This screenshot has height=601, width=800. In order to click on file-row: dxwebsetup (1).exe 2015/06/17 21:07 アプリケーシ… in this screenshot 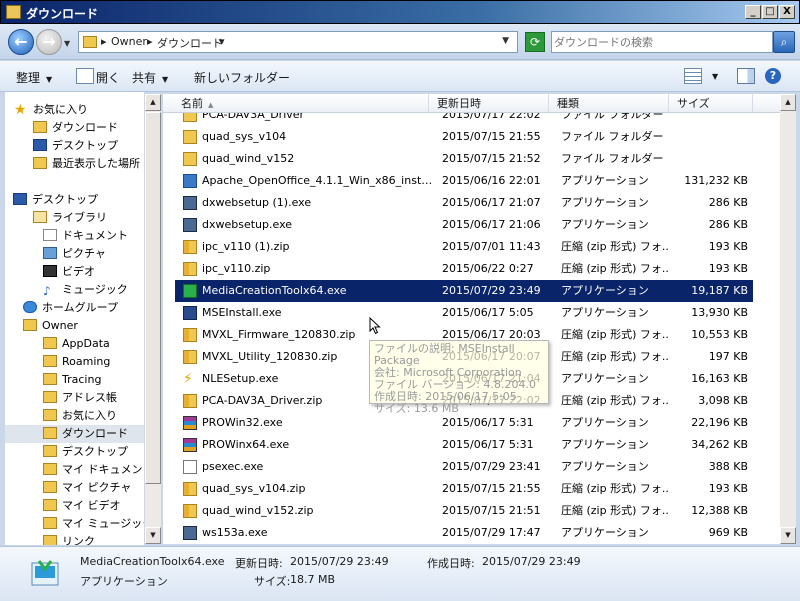, I will do `click(464, 203)`.